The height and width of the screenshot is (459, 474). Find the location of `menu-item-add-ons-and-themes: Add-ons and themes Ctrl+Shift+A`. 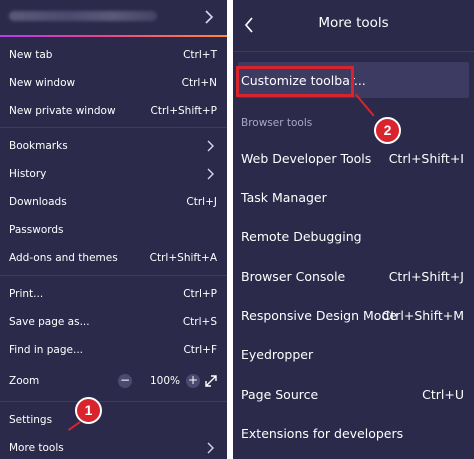

menu-item-add-ons-and-themes: Add-ons and themes Ctrl+Shift+A is located at coordinates (113, 258).